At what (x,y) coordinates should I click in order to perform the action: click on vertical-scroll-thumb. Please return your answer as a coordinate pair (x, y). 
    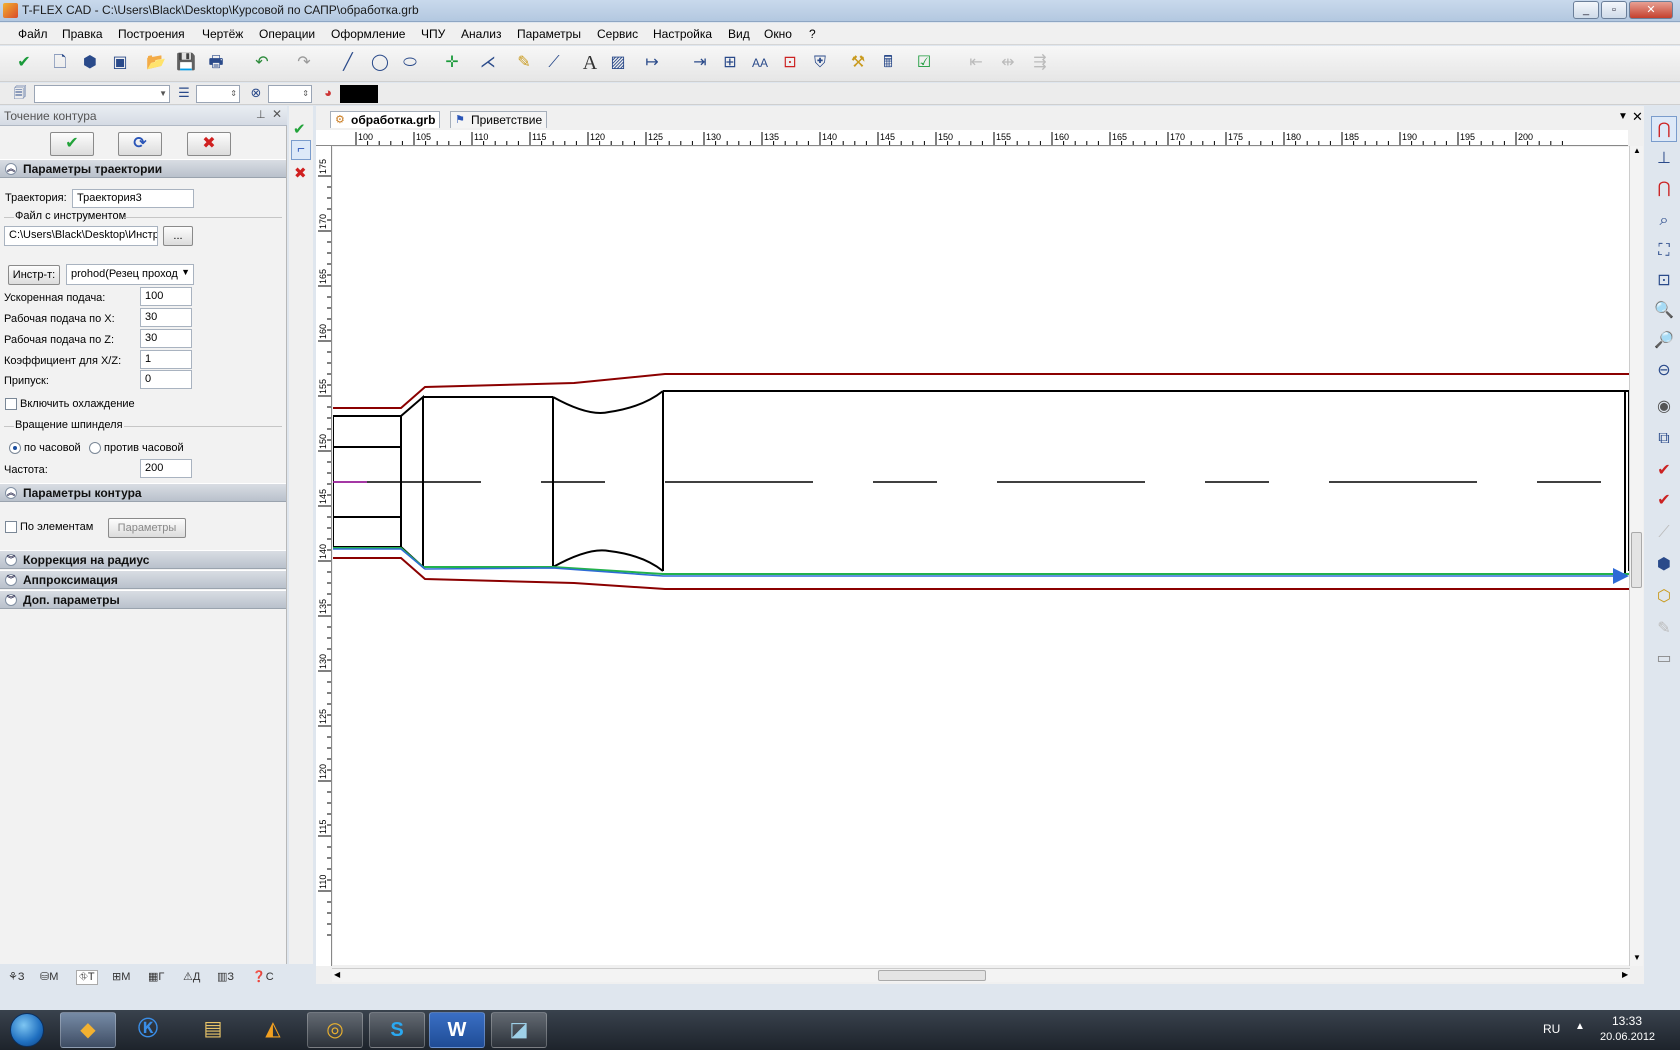
    Looking at the image, I should click on (1636, 560).